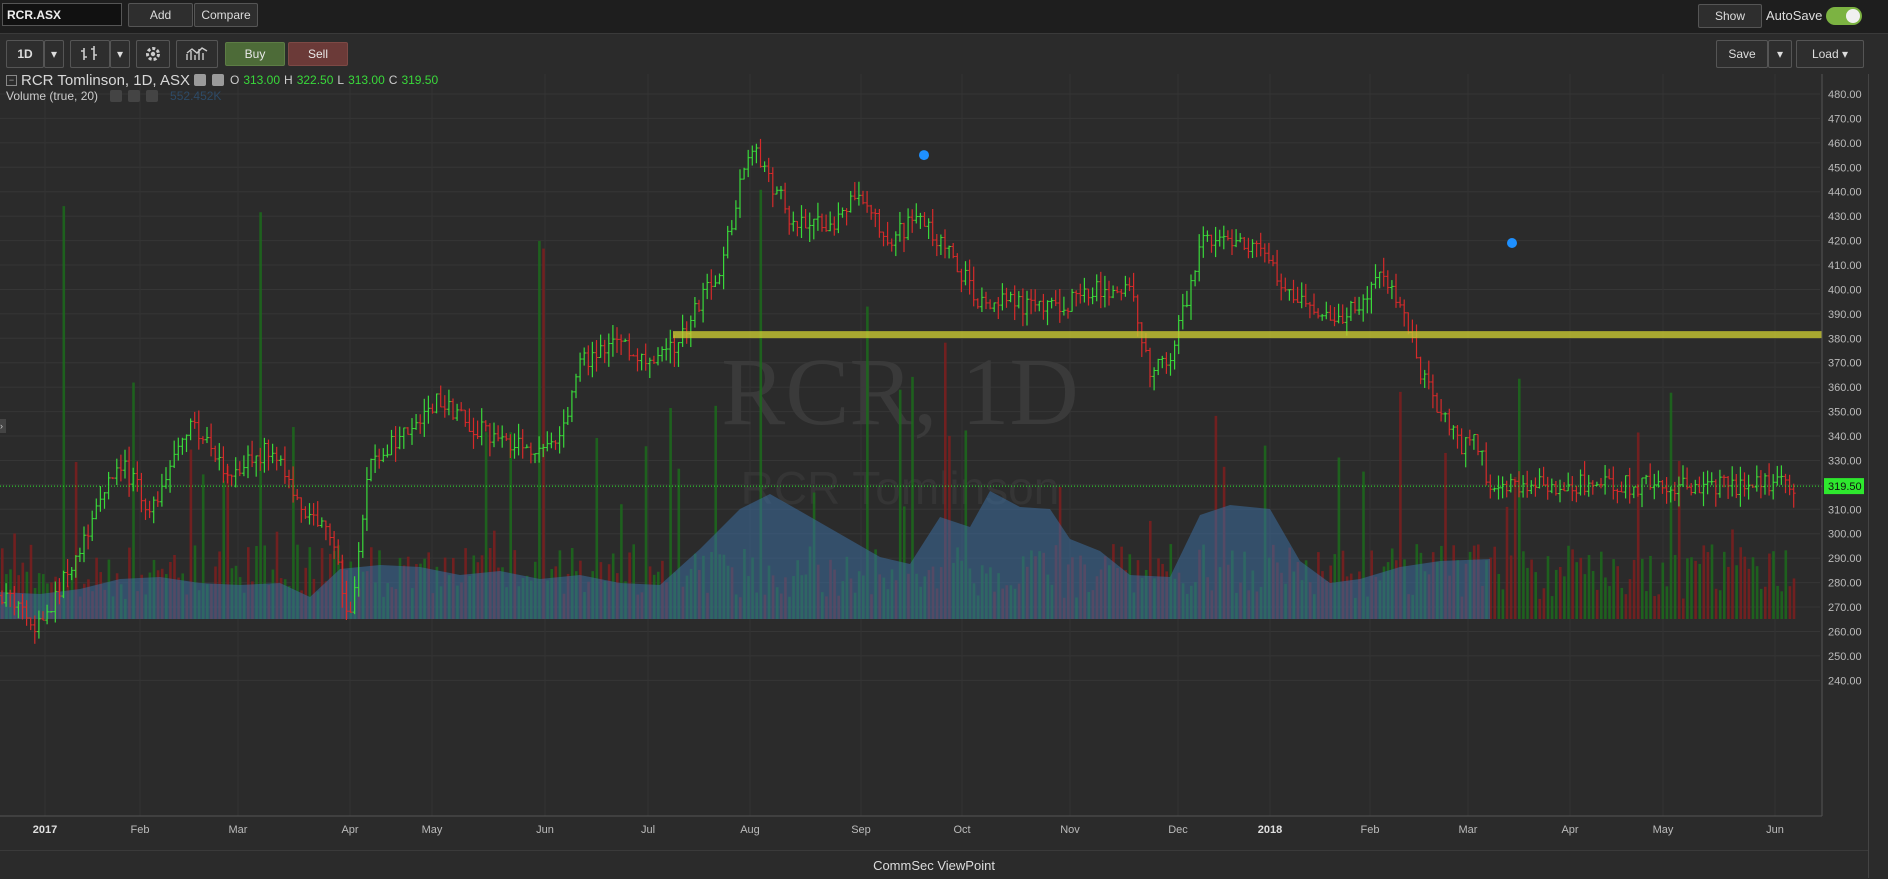  Describe the element at coordinates (1845, 193) in the screenshot. I see `y-tick-label: 440.00` at that location.